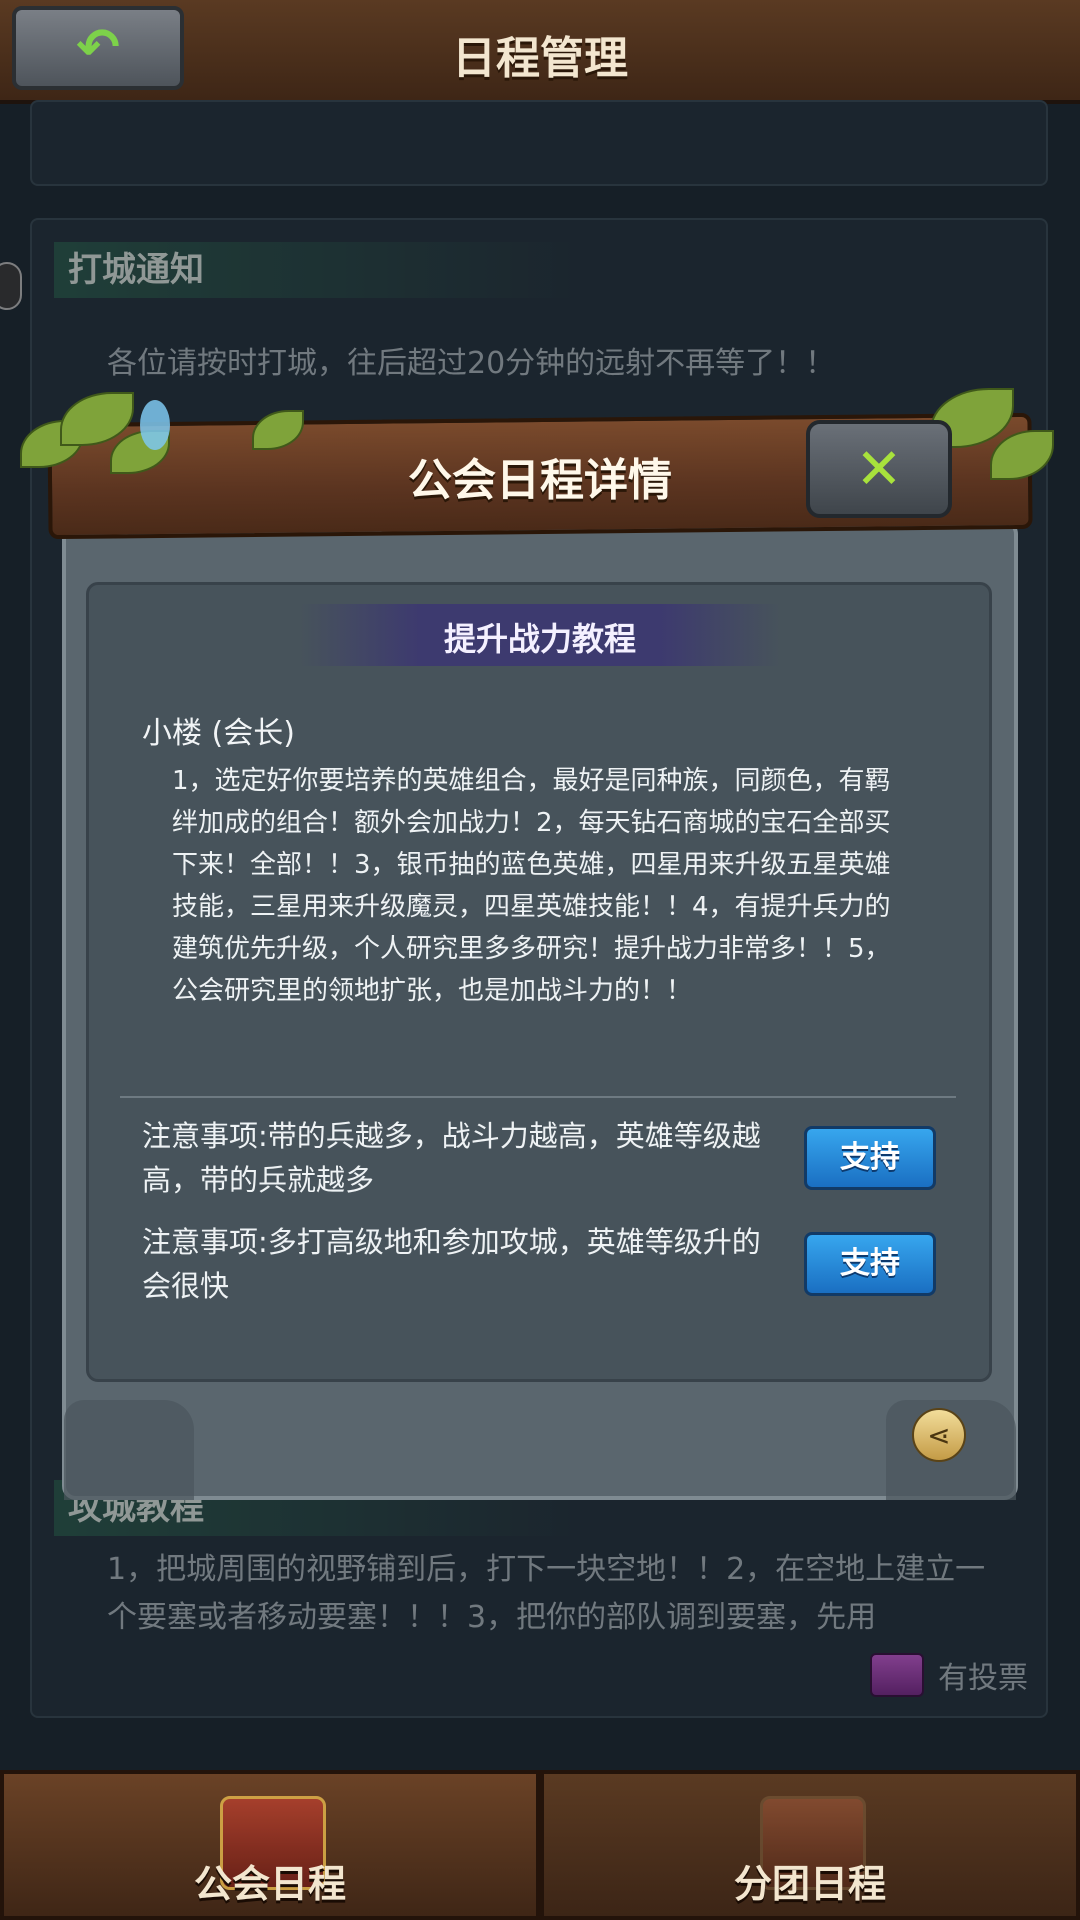 The height and width of the screenshot is (1920, 1080). Describe the element at coordinates (218, 733) in the screenshot. I see `author-label: 小楼 (会长)` at that location.